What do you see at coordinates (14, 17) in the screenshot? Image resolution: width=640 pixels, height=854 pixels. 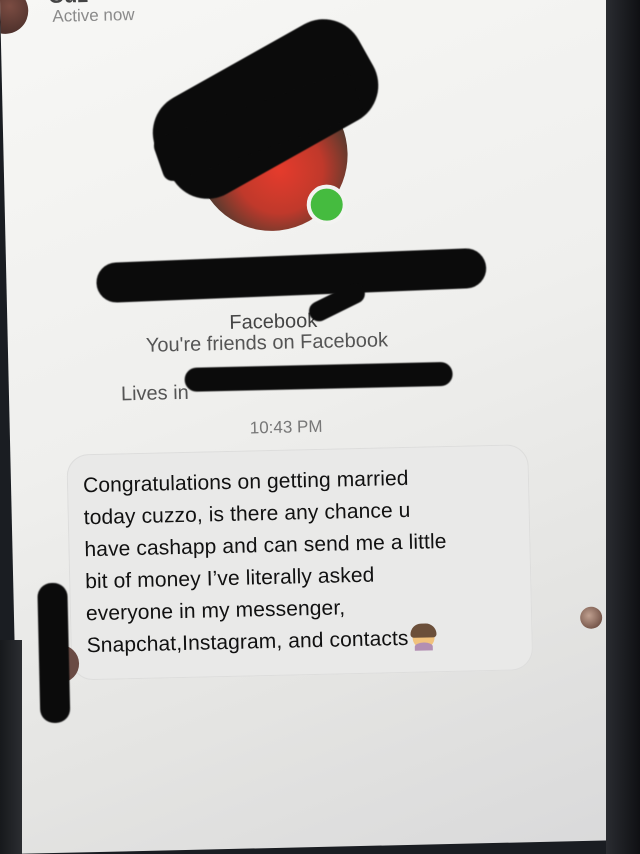 I see `header-avatar` at bounding box center [14, 17].